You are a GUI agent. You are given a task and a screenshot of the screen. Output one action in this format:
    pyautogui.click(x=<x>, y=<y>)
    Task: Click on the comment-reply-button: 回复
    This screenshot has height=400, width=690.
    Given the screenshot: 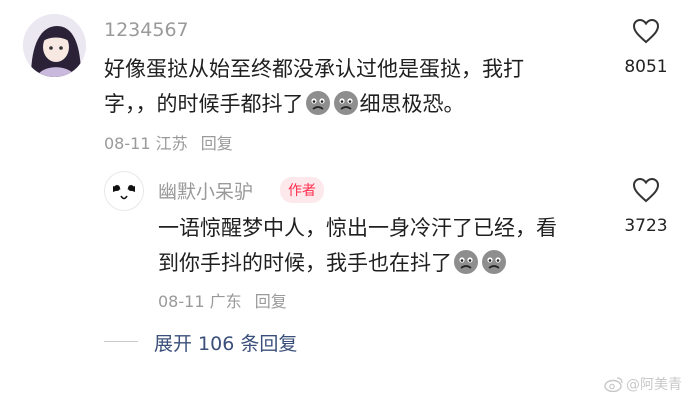 What is the action you would take?
    pyautogui.click(x=217, y=143)
    